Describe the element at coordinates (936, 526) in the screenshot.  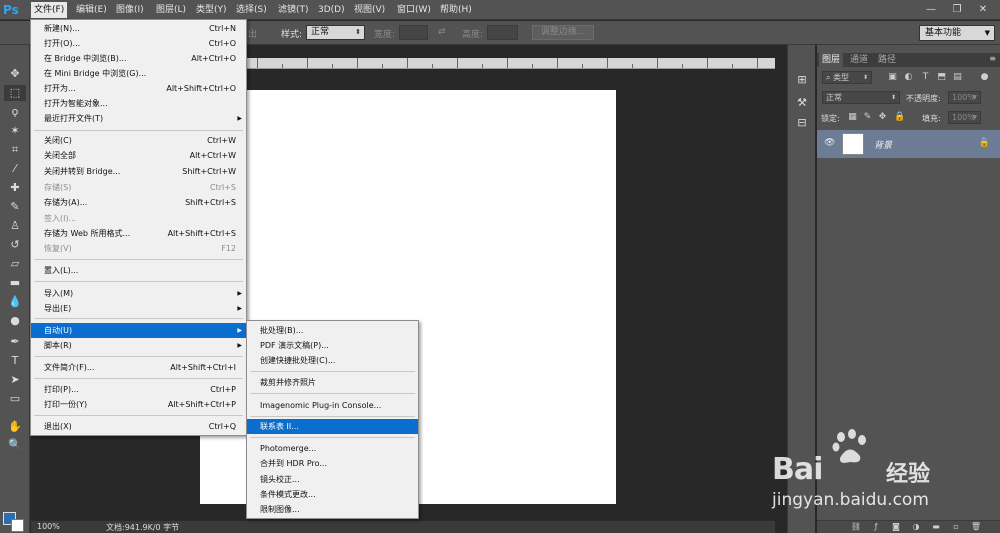
I see `new-group-icon: ▬` at that location.